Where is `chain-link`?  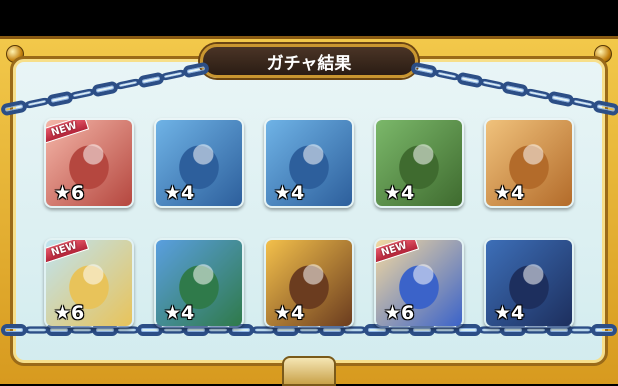
chain-link is located at coordinates (604, 330).